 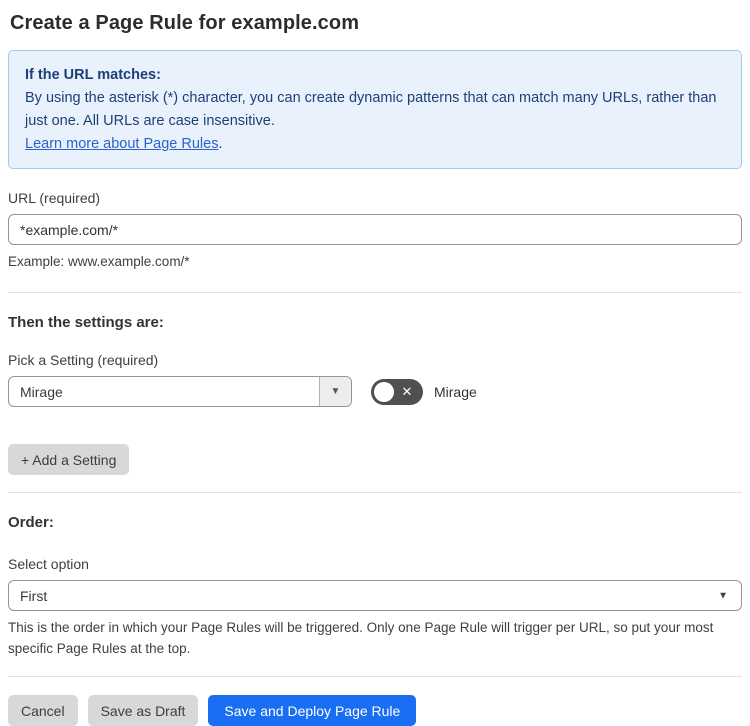 What do you see at coordinates (397, 391) in the screenshot?
I see `mirage-toggle: ✕` at bounding box center [397, 391].